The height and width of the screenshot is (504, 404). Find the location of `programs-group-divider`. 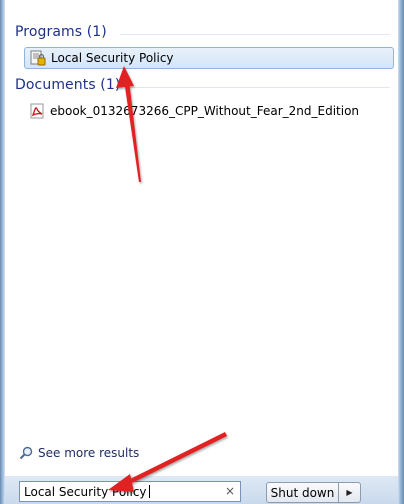

programs-group-divider is located at coordinates (255, 34).